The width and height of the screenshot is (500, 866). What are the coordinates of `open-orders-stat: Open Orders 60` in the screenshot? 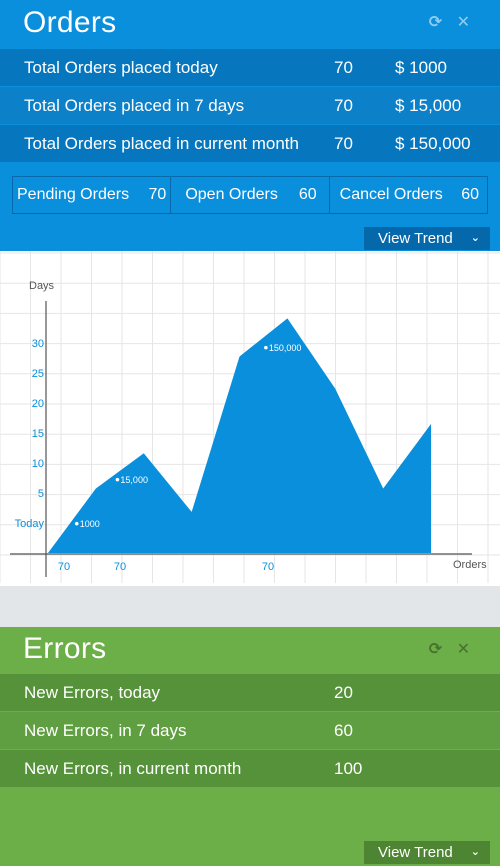 It's located at (250, 195).